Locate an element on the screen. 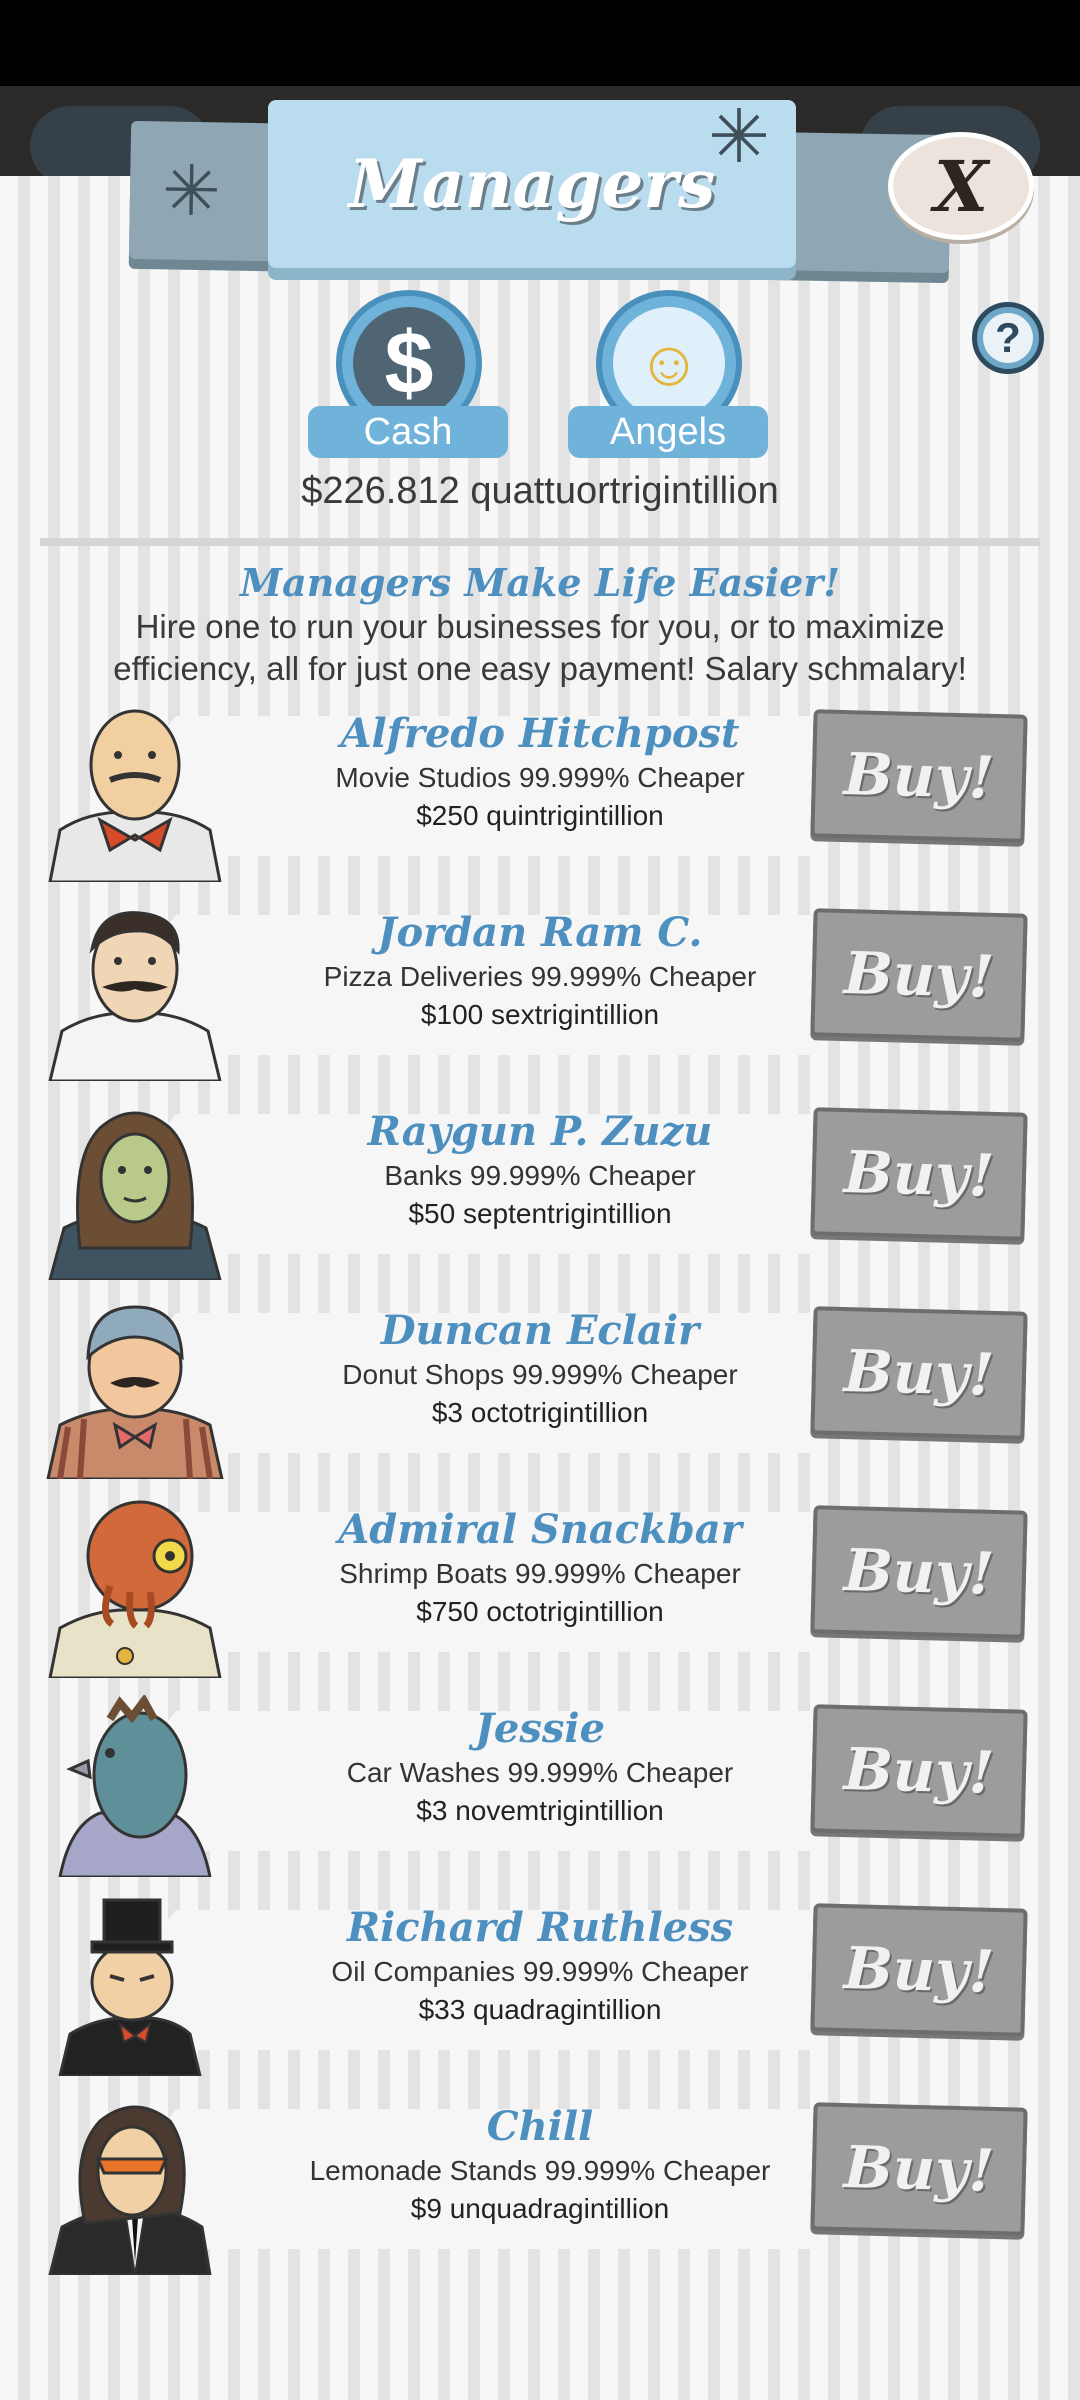 This screenshot has height=2400, width=1080. page-title: Managers is located at coordinates (532, 184).